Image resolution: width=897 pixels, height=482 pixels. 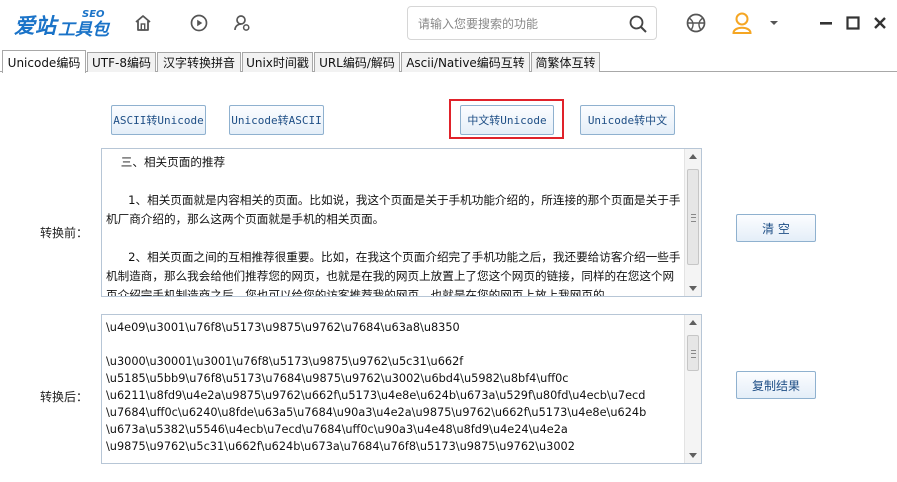 What do you see at coordinates (692, 389) in the screenshot?
I see `output-scrollbar` at bounding box center [692, 389].